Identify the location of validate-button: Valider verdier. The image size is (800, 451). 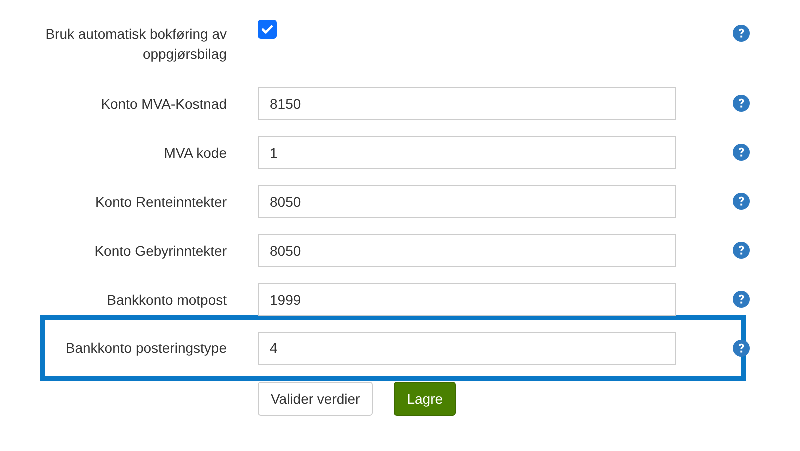
(316, 399).